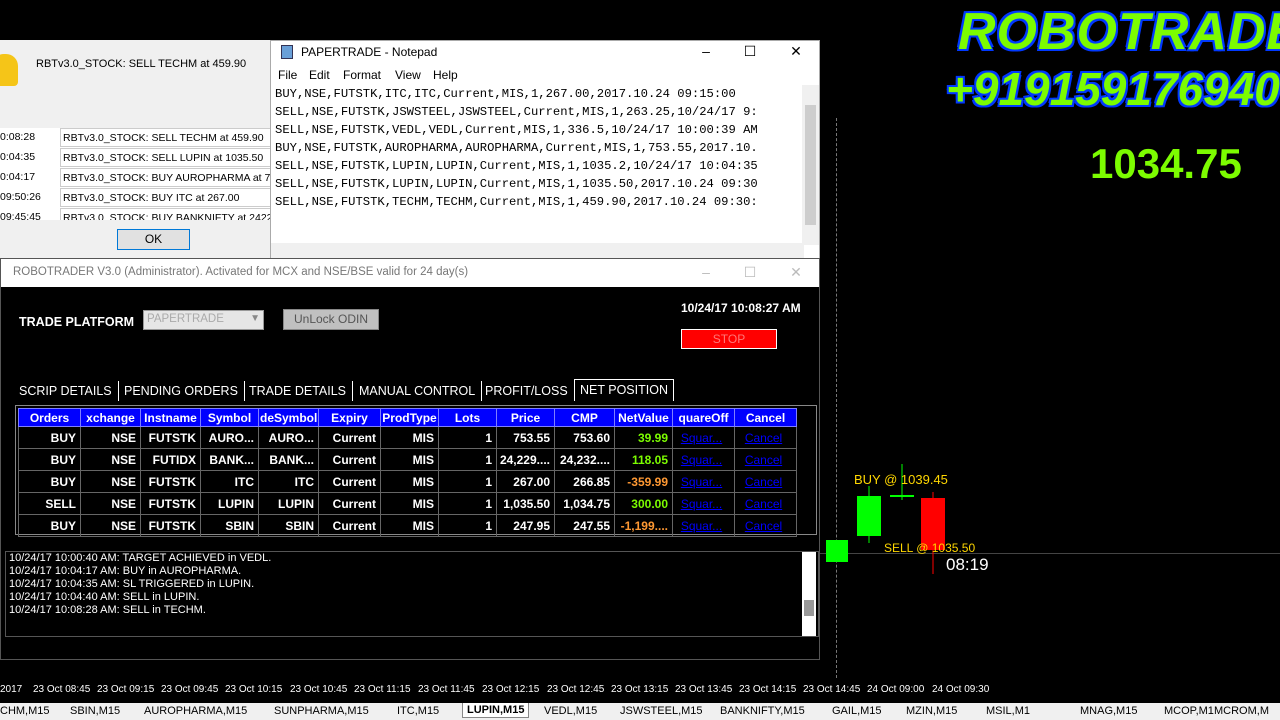  Describe the element at coordinates (418, 711) in the screenshot. I see `symbol-tab: ITC,M15` at that location.